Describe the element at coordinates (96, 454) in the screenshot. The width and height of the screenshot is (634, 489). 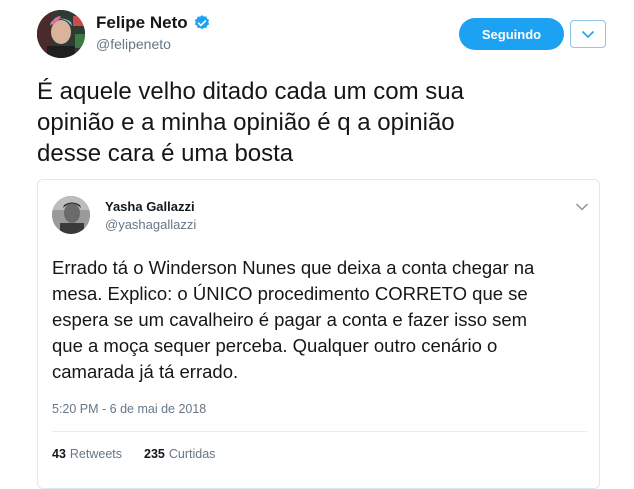
I see `retweets-label: Retweets` at that location.